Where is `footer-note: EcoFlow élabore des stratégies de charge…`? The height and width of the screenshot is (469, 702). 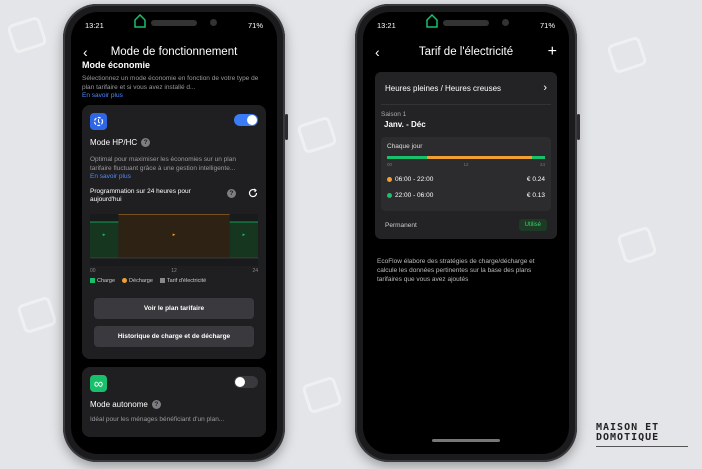
footer-note: EcoFlow élabore des stratégies de charge… is located at coordinates (456, 270).